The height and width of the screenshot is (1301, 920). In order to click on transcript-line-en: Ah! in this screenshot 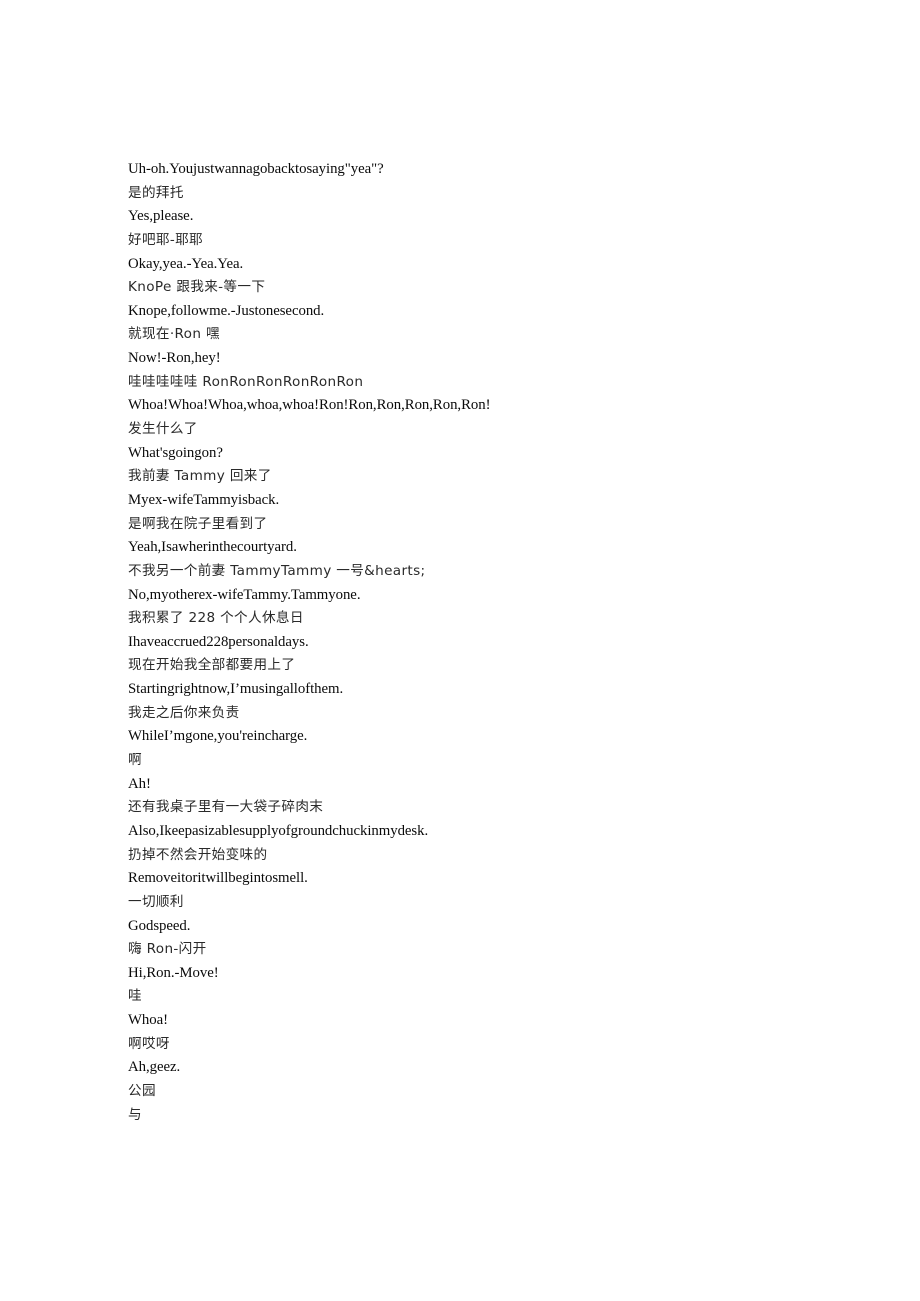, I will do `click(139, 783)`.